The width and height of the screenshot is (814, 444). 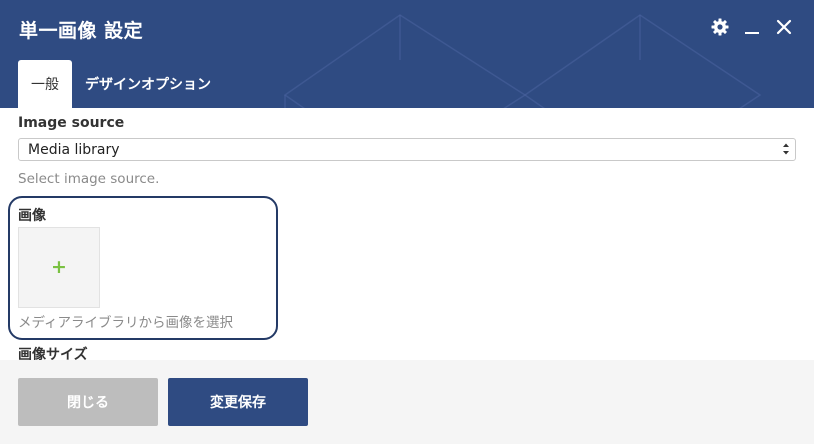 What do you see at coordinates (32, 216) in the screenshot?
I see `image-label: 画像` at bounding box center [32, 216].